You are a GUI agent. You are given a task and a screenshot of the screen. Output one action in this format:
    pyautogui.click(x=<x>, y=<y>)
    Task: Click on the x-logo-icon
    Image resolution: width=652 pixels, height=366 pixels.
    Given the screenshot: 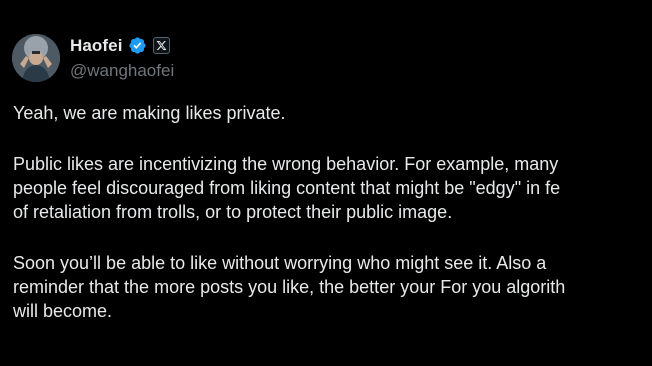 What is the action you would take?
    pyautogui.click(x=161, y=45)
    